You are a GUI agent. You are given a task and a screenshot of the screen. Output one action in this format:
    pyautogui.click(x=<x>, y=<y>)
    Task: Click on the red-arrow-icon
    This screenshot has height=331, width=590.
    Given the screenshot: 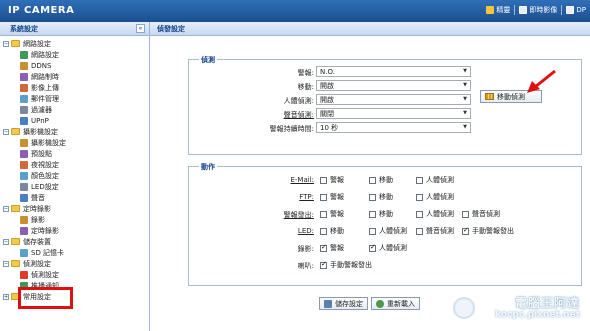 What is the action you would take?
    pyautogui.click(x=541, y=81)
    